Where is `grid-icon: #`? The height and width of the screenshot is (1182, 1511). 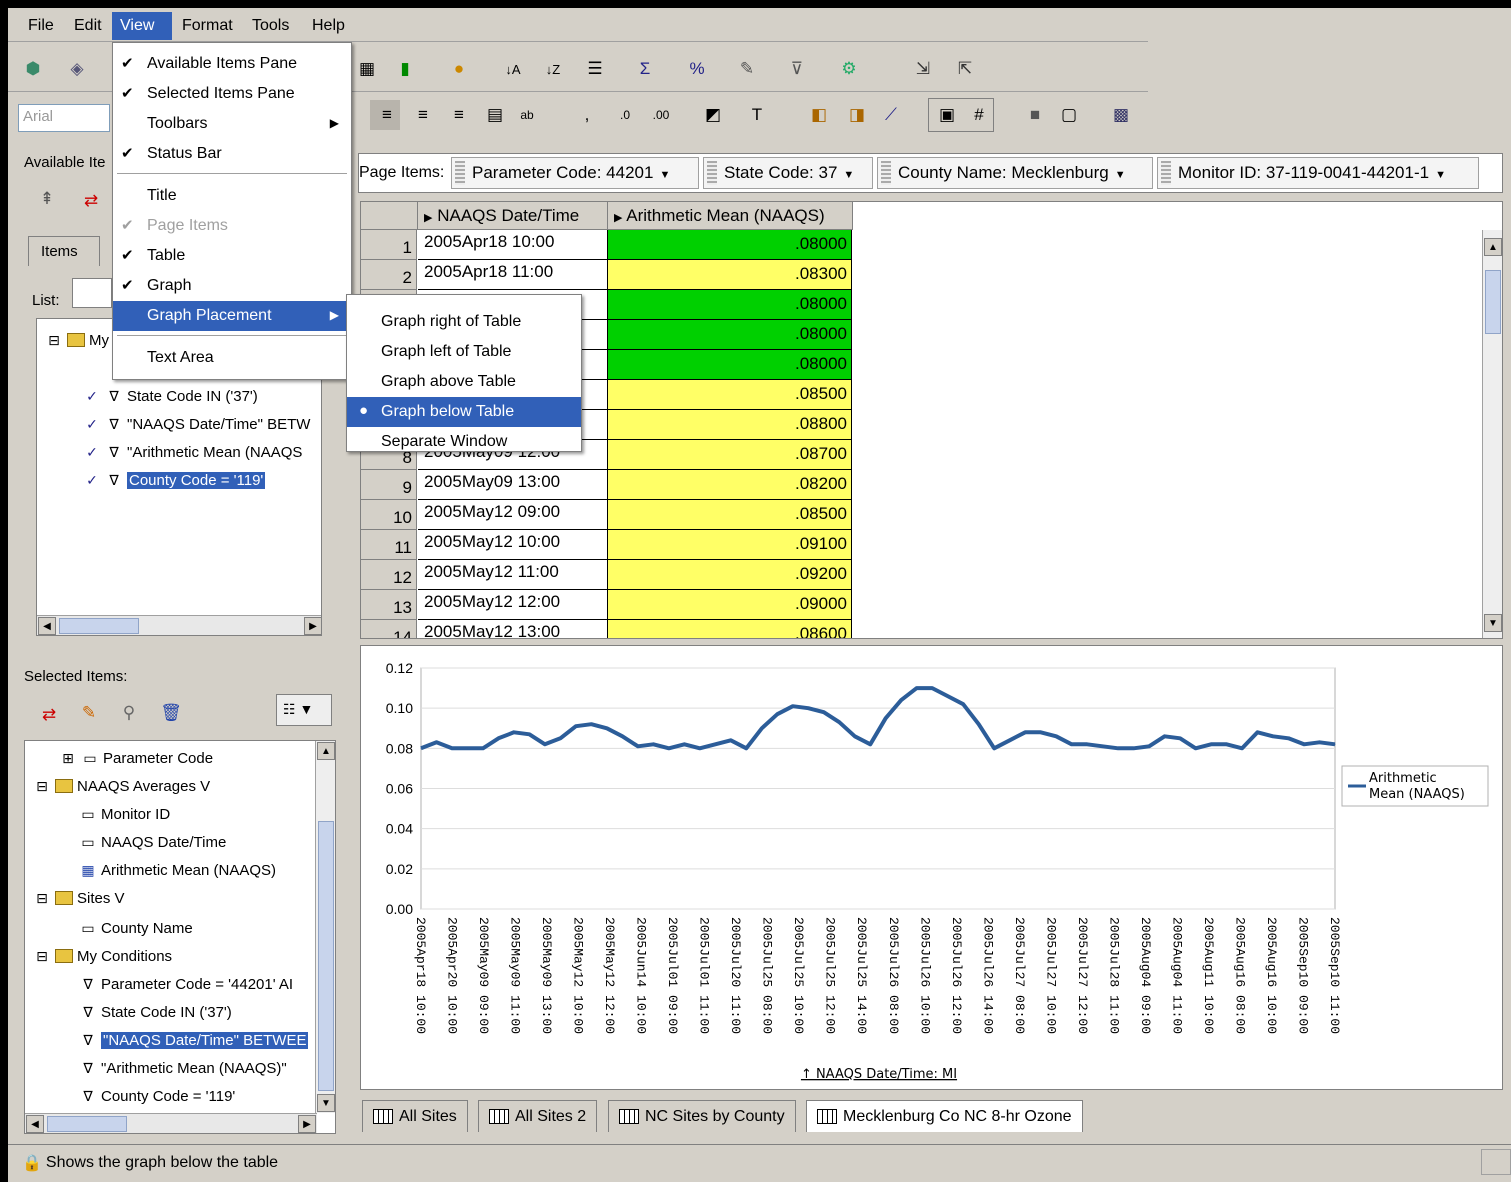
grid-icon: # is located at coordinates (979, 115).